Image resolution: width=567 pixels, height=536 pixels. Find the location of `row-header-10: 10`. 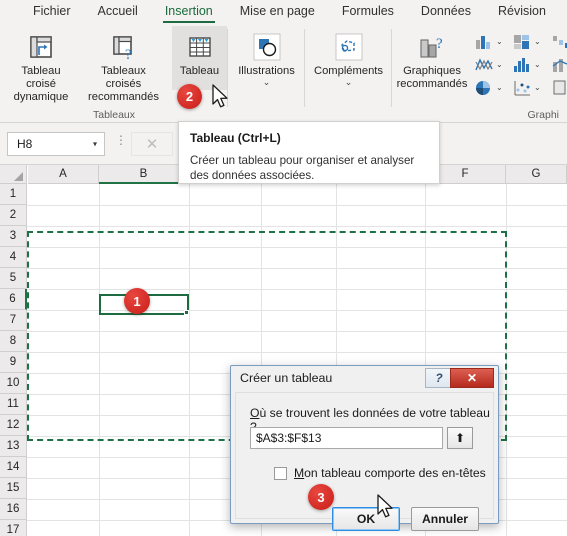

row-header-10: 10 is located at coordinates (13, 383).